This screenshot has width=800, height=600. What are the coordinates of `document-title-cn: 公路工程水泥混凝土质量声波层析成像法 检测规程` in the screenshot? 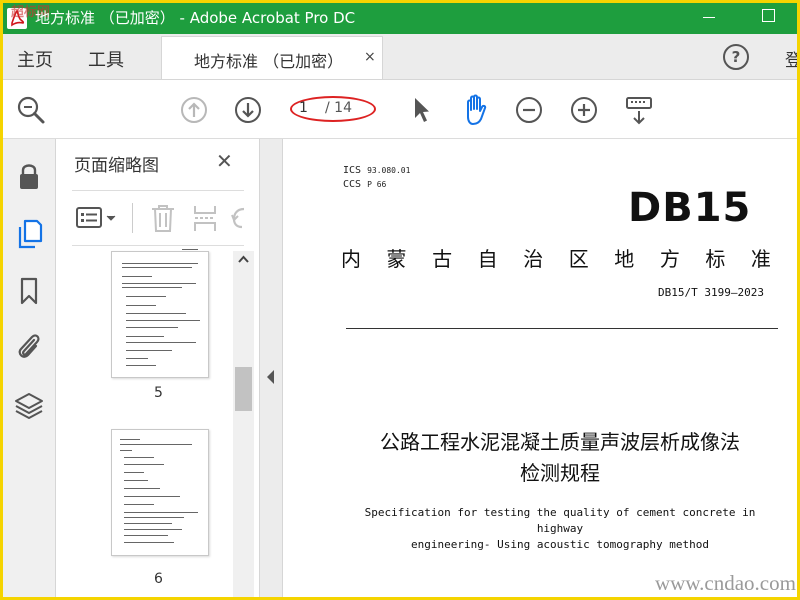 It's located at (560, 457).